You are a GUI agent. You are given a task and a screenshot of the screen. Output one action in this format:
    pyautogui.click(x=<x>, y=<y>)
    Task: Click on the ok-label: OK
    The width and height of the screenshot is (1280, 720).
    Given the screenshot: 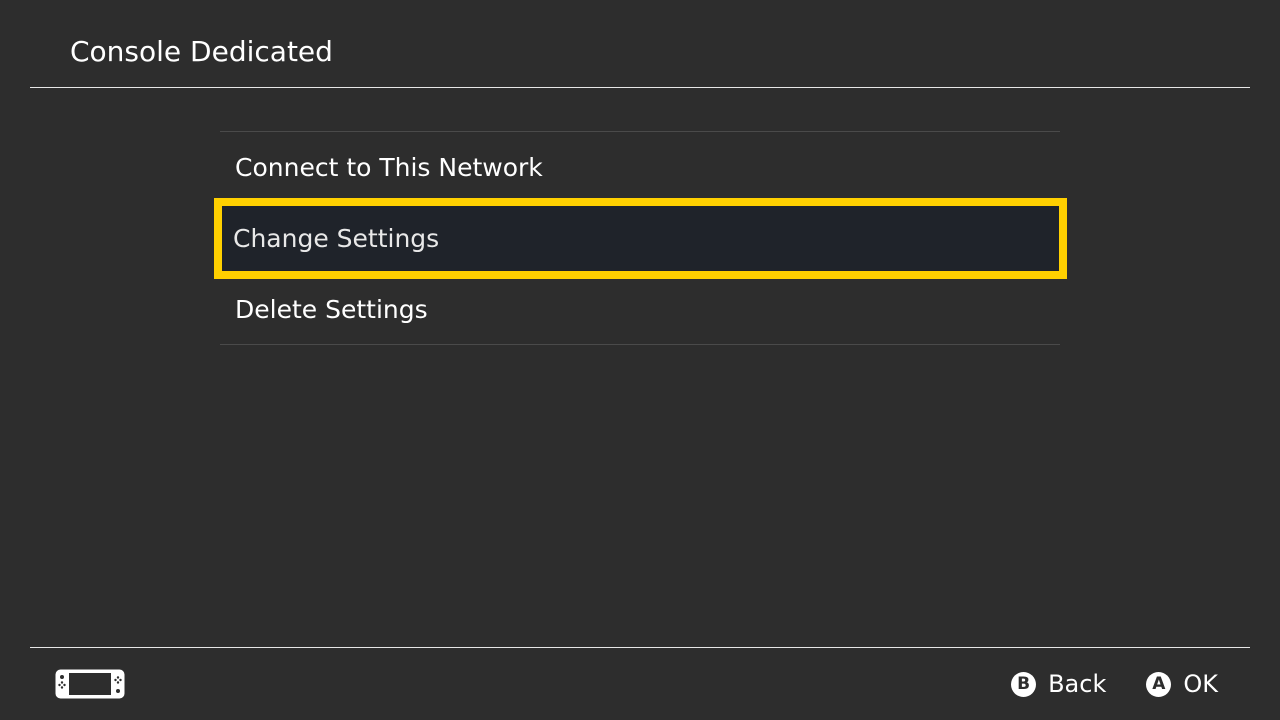 What is the action you would take?
    pyautogui.click(x=1200, y=684)
    